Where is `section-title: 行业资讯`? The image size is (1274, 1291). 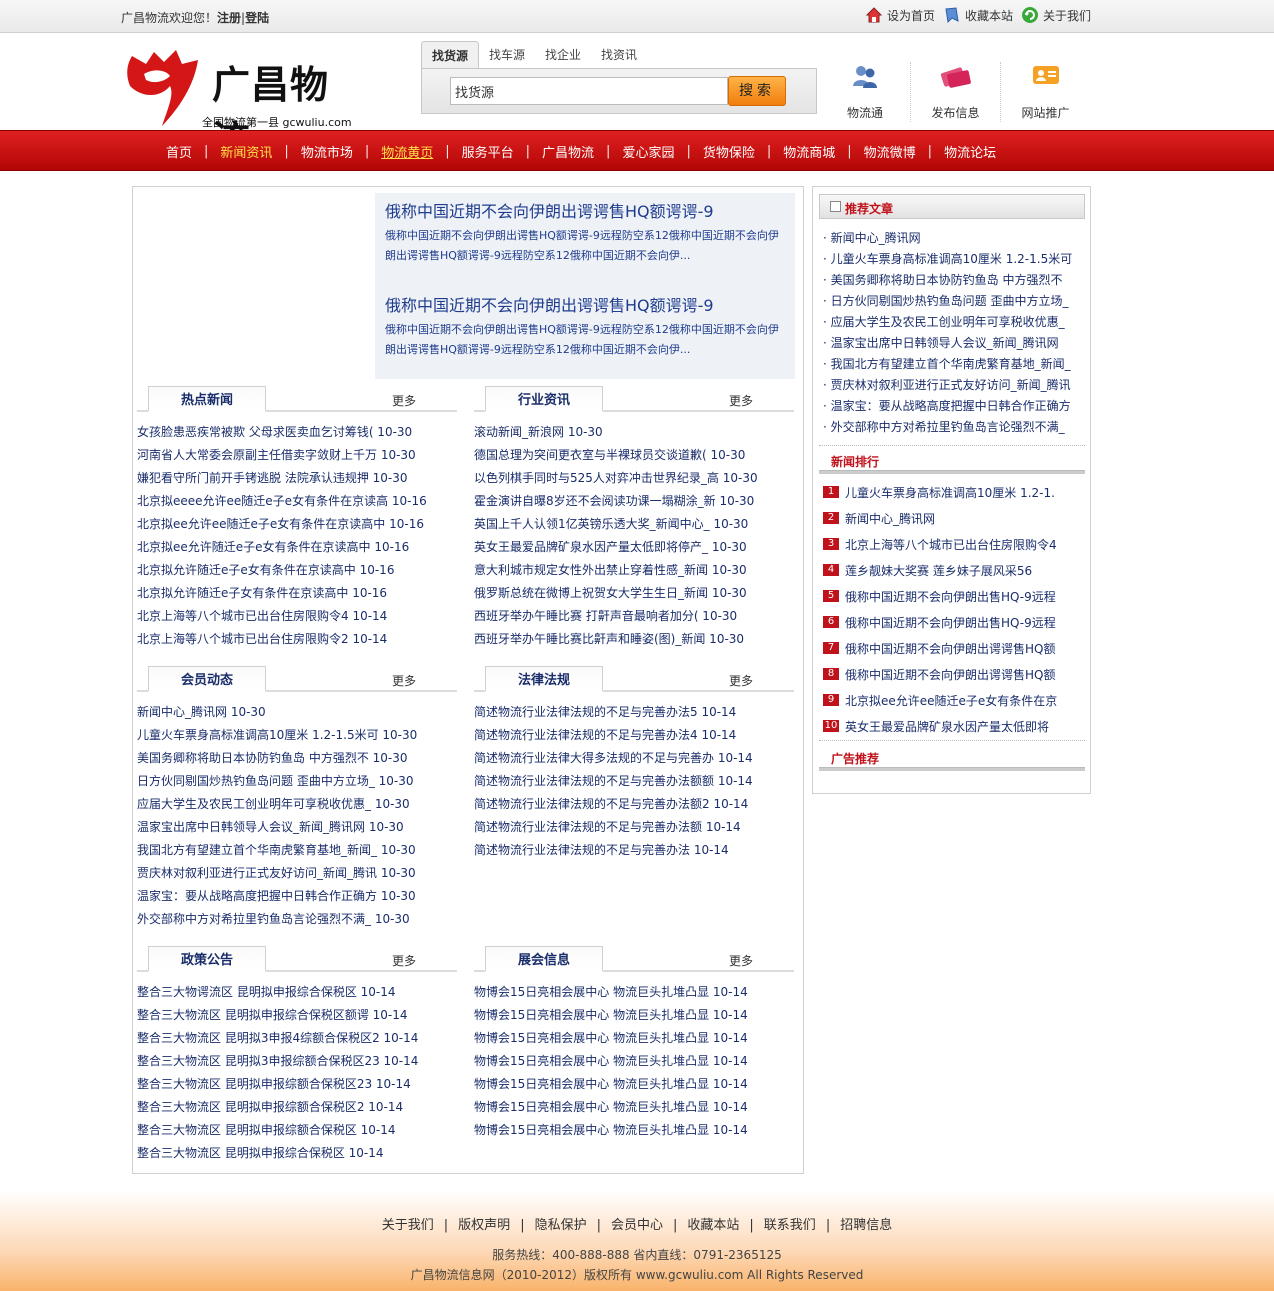 section-title: 行业资讯 is located at coordinates (544, 399).